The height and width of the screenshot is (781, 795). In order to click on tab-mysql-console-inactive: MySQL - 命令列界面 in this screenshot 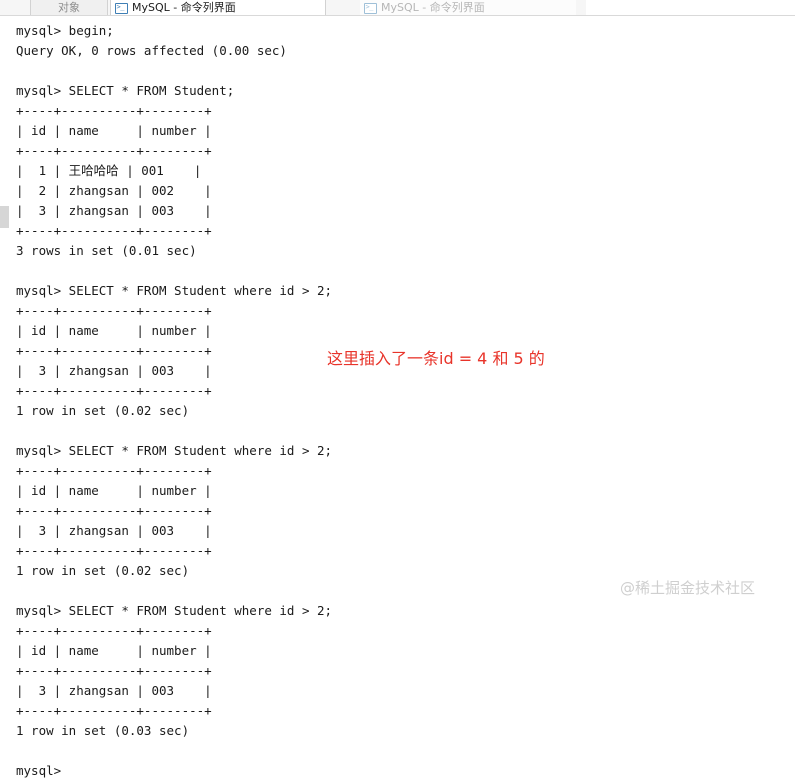, I will do `click(468, 7)`.